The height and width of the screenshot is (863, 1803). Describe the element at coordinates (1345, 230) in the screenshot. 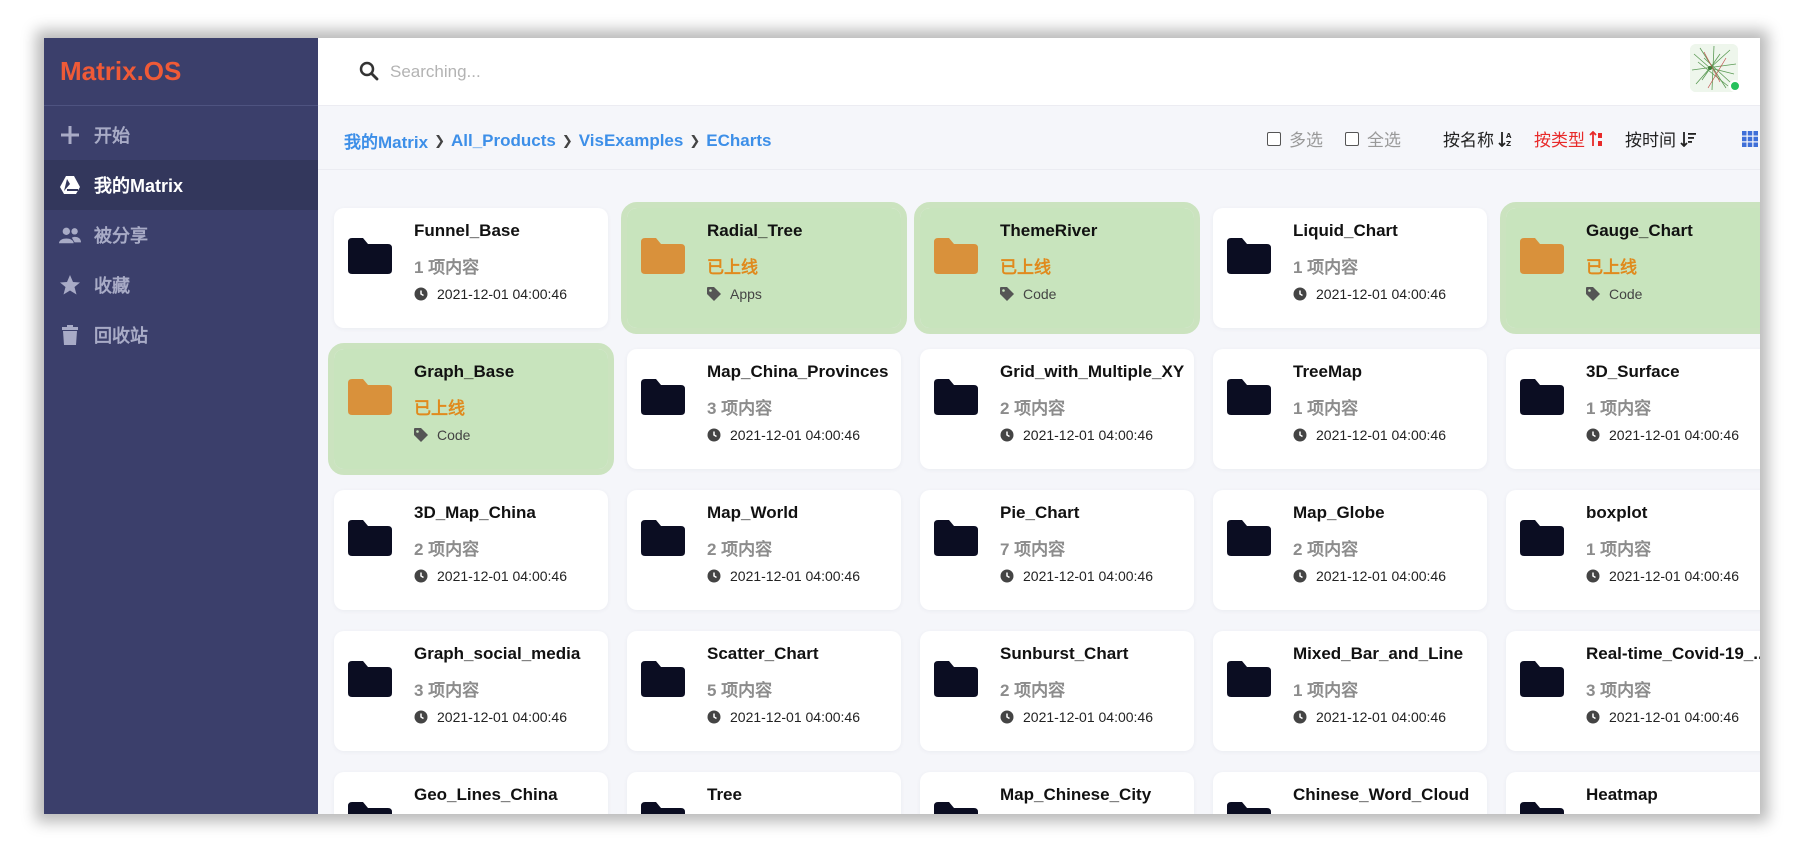

I see `folder-name: Liquid_Chart` at that location.